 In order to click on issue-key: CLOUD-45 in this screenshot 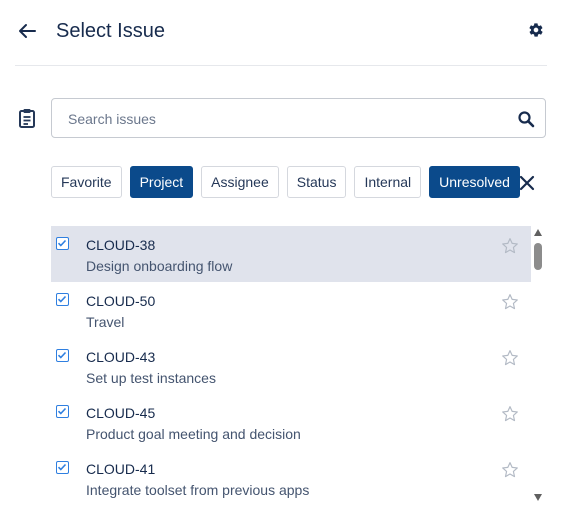, I will do `click(121, 413)`.